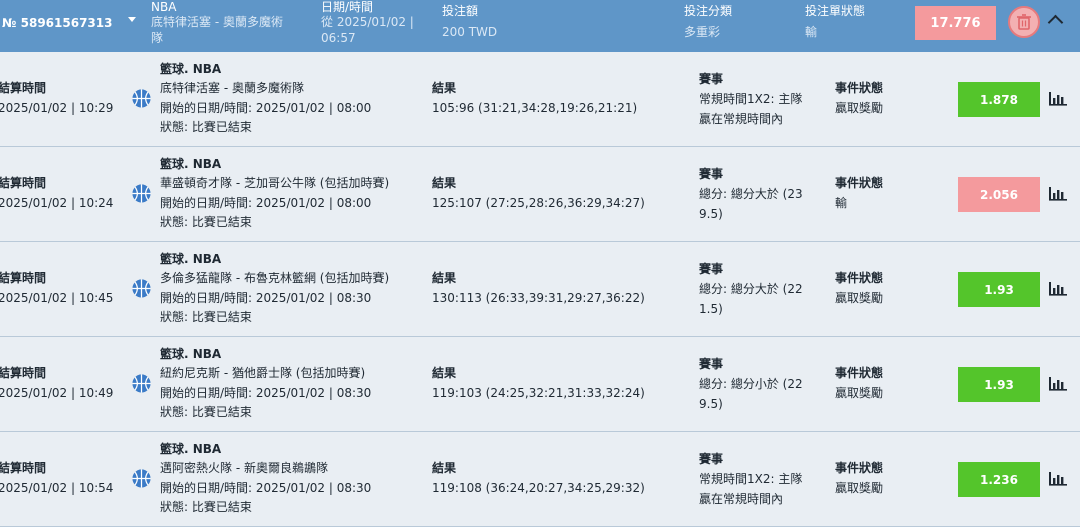 This screenshot has width=1080, height=527. I want to click on total-odds-badge: 17.776, so click(955, 23).